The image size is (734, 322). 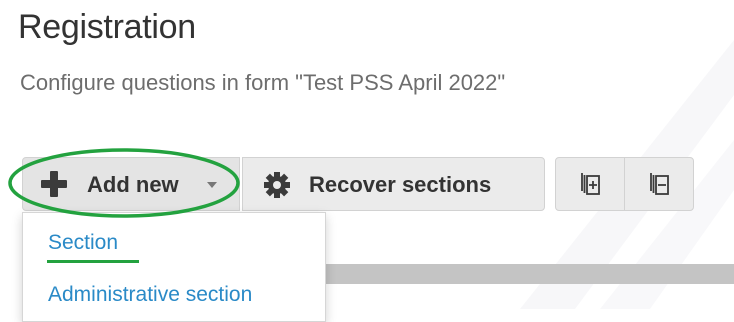 I want to click on caret-down-icon, so click(x=212, y=185).